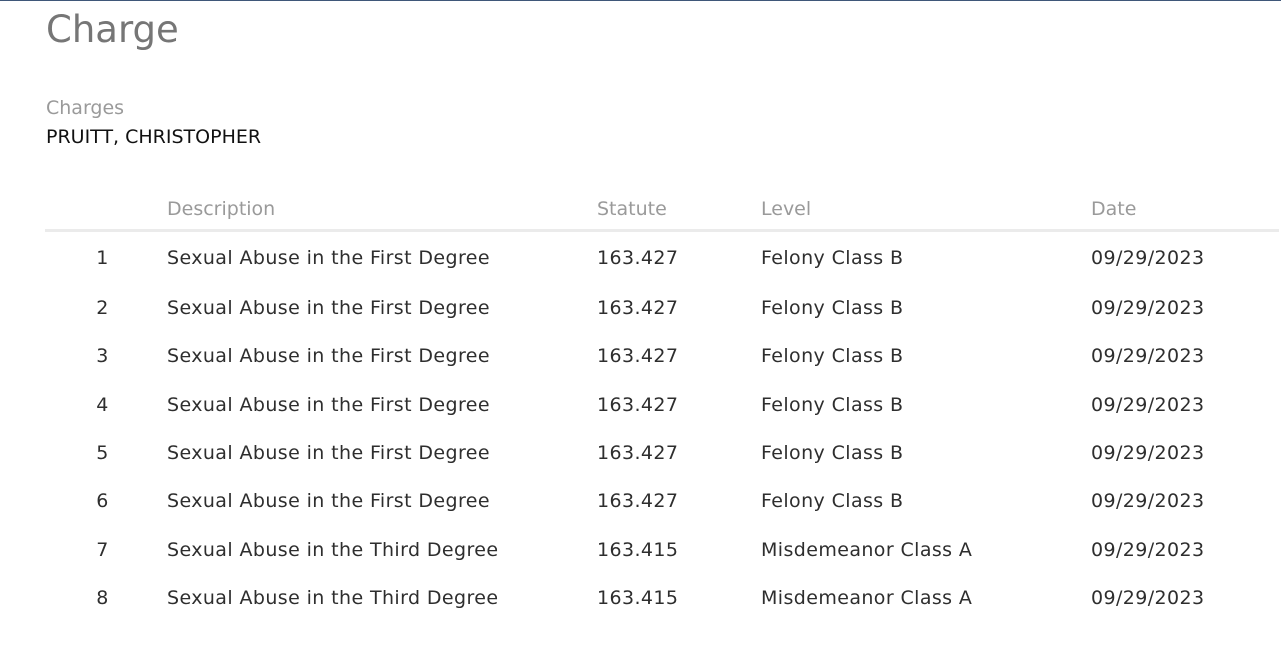 The height and width of the screenshot is (650, 1281). I want to click on charges-table-header: Description Statute Level Date, so click(662, 210).